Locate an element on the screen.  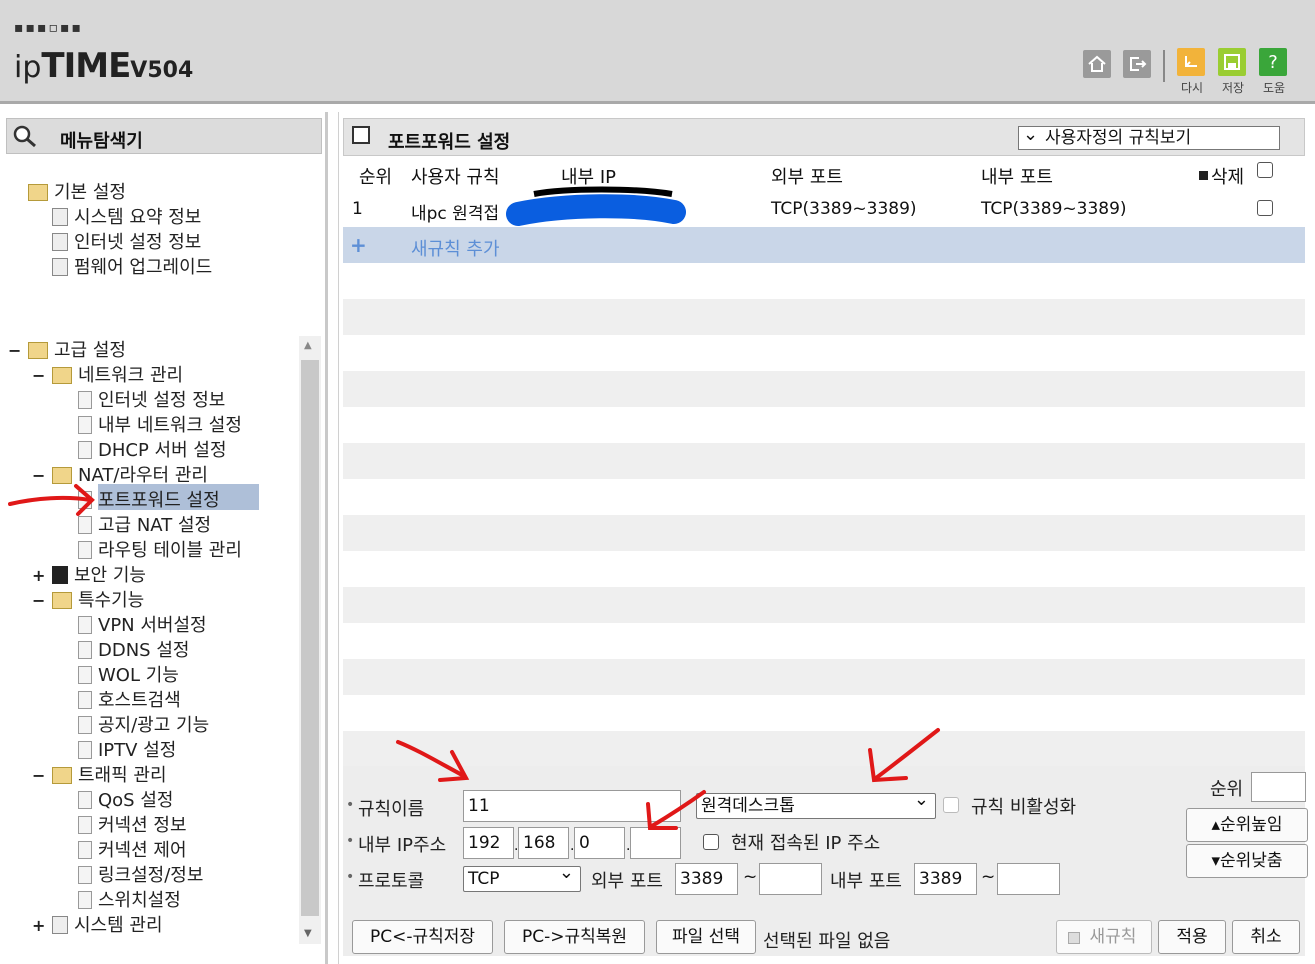
order-up-button: ▴순위높임 is located at coordinates (1247, 825).